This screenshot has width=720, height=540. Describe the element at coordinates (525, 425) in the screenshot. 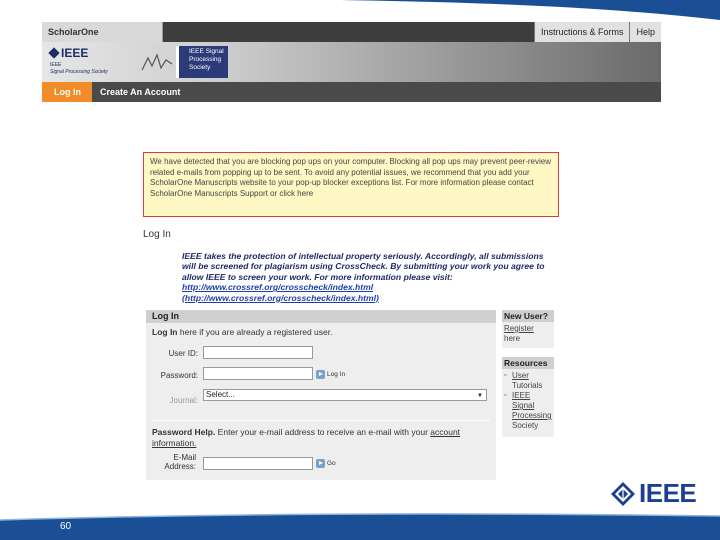

I see `ieee-sps-rest: Society` at that location.